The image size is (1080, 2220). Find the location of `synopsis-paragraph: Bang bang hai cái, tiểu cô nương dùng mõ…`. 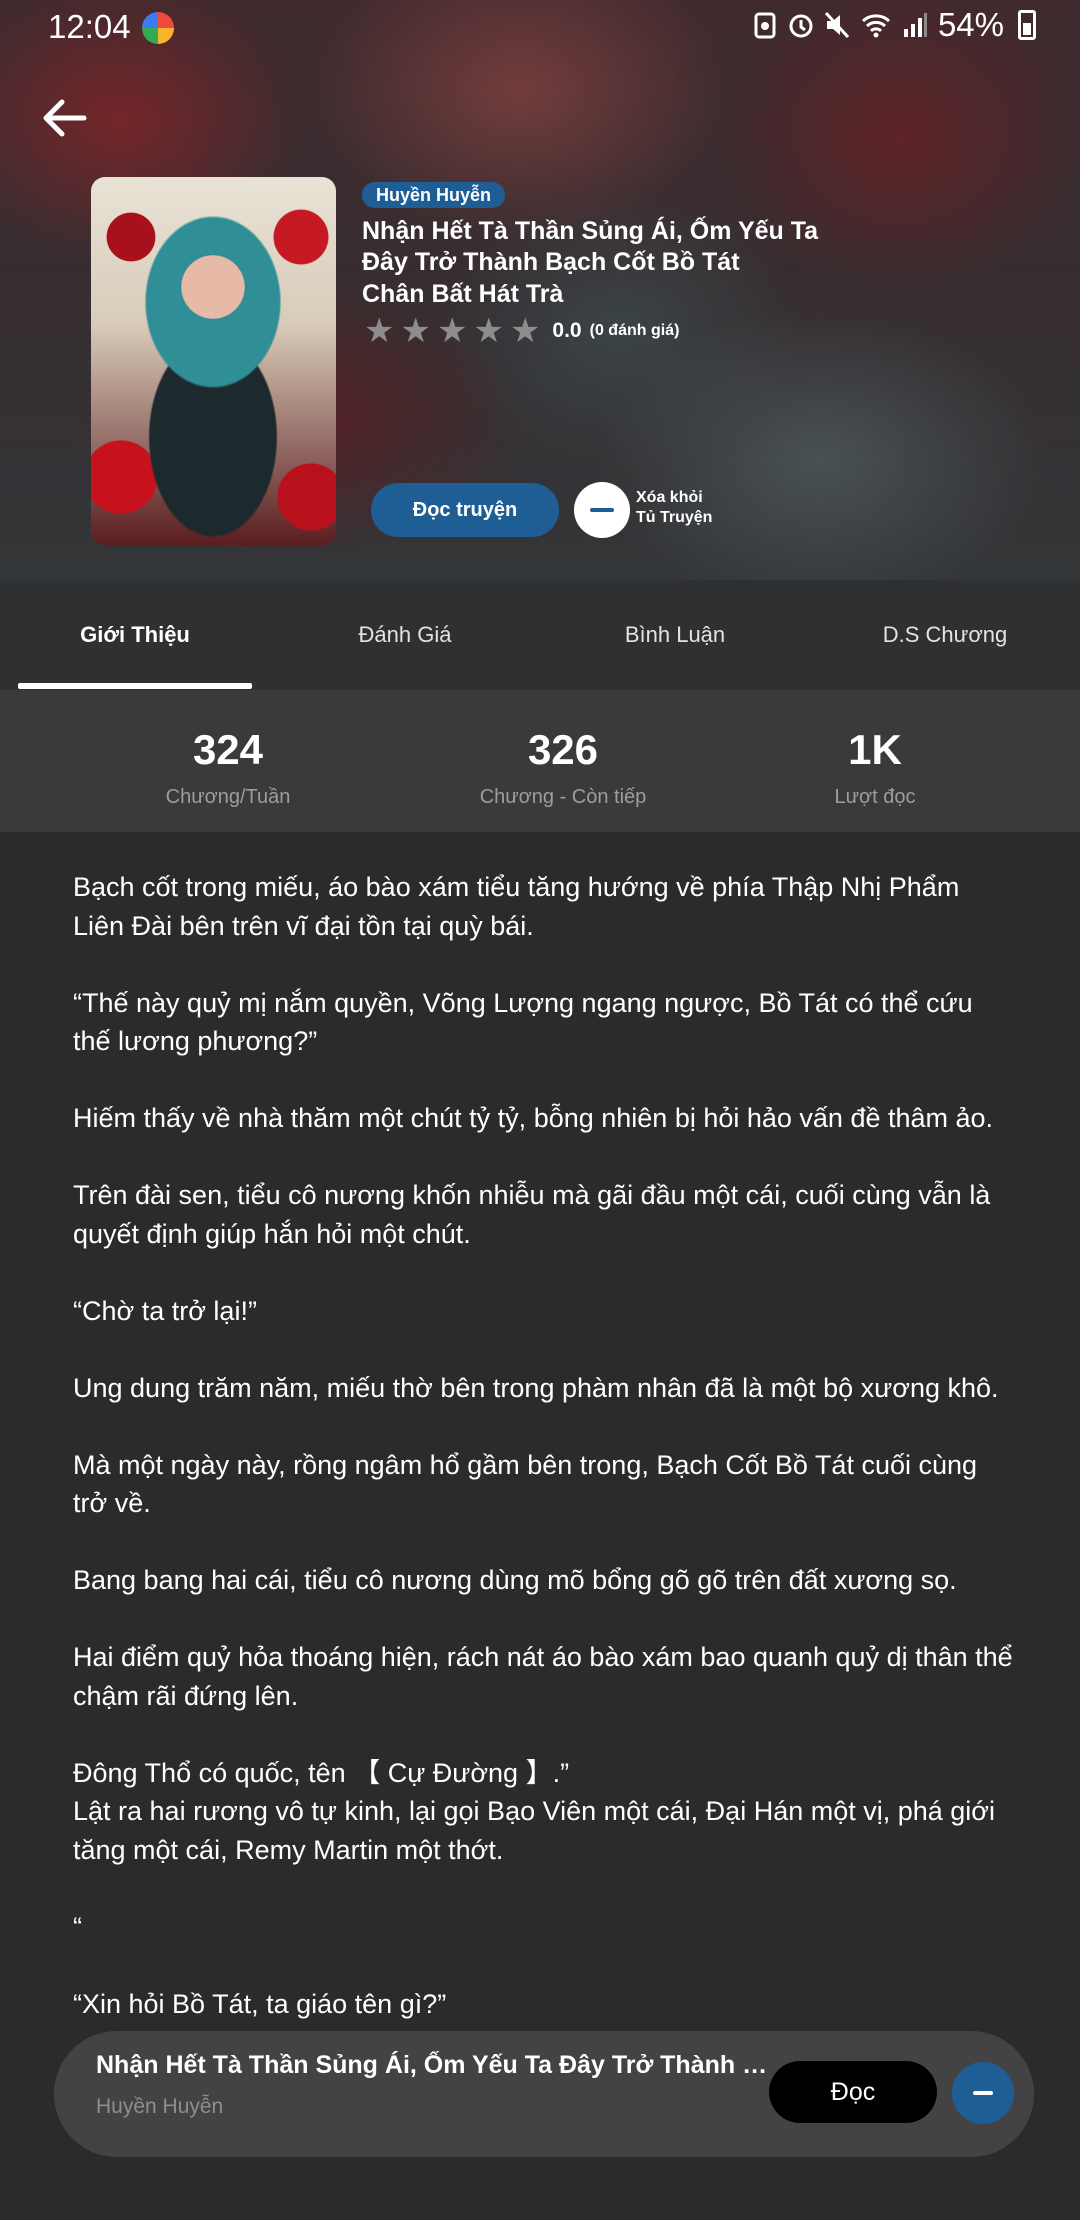

synopsis-paragraph: Bang bang hai cái, tiểu cô nương dùng mõ… is located at coordinates (515, 1580).